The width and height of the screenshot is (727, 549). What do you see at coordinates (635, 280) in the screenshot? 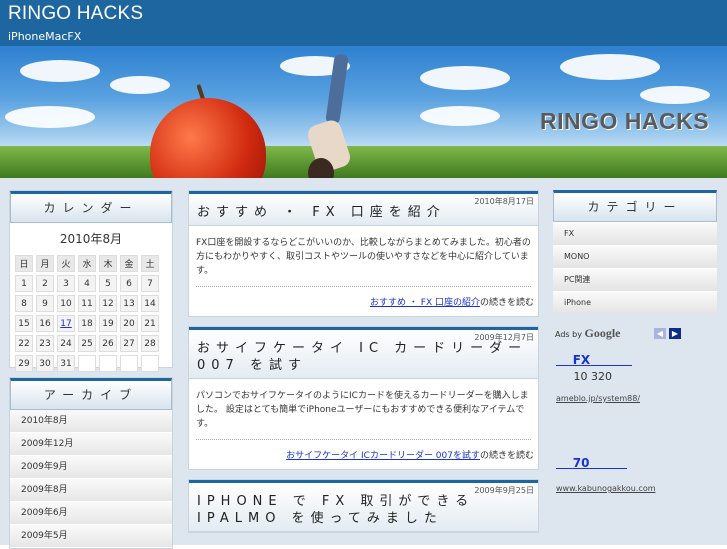
I see `category-item: PC関連` at bounding box center [635, 280].